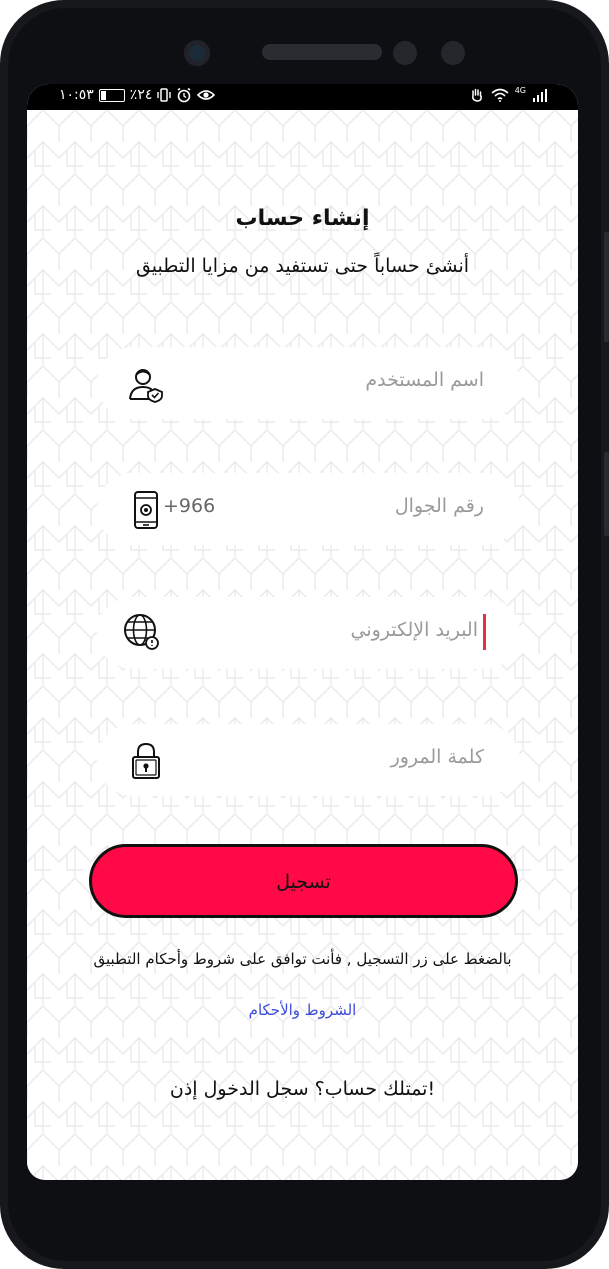  What do you see at coordinates (141, 632) in the screenshot?
I see `globe-icon` at bounding box center [141, 632].